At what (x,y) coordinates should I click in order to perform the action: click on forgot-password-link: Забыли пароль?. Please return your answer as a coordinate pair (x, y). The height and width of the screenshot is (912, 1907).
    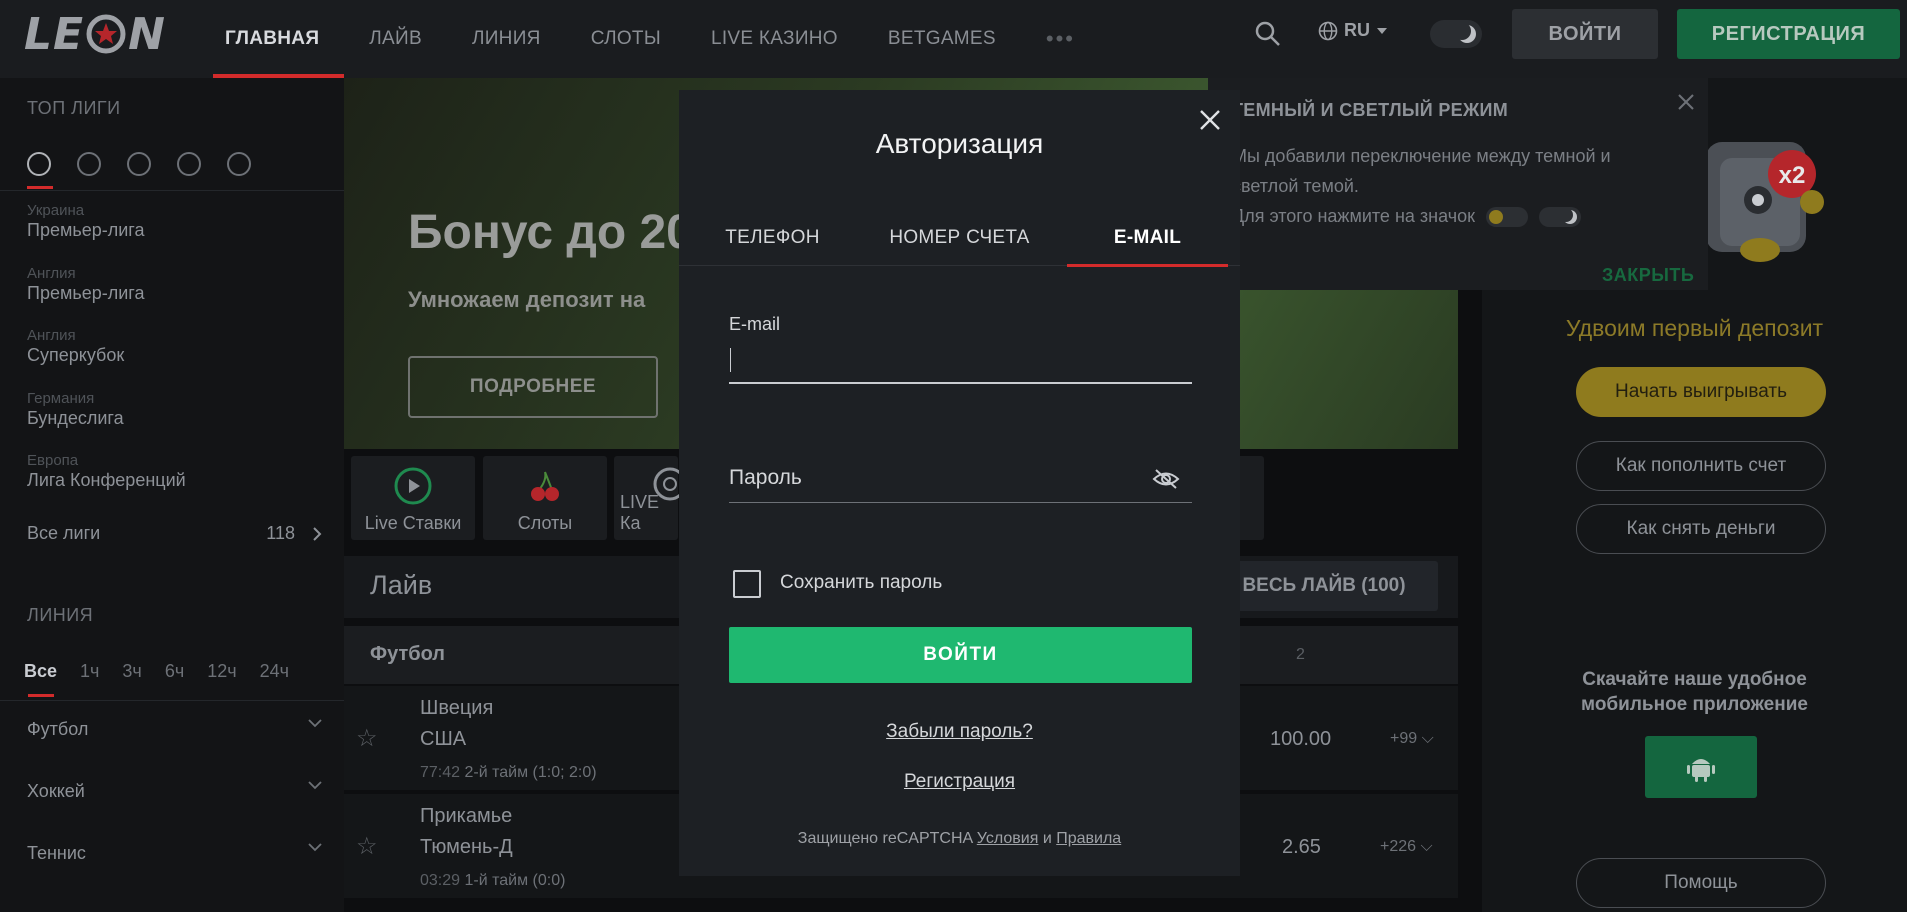
    Looking at the image, I should click on (959, 732).